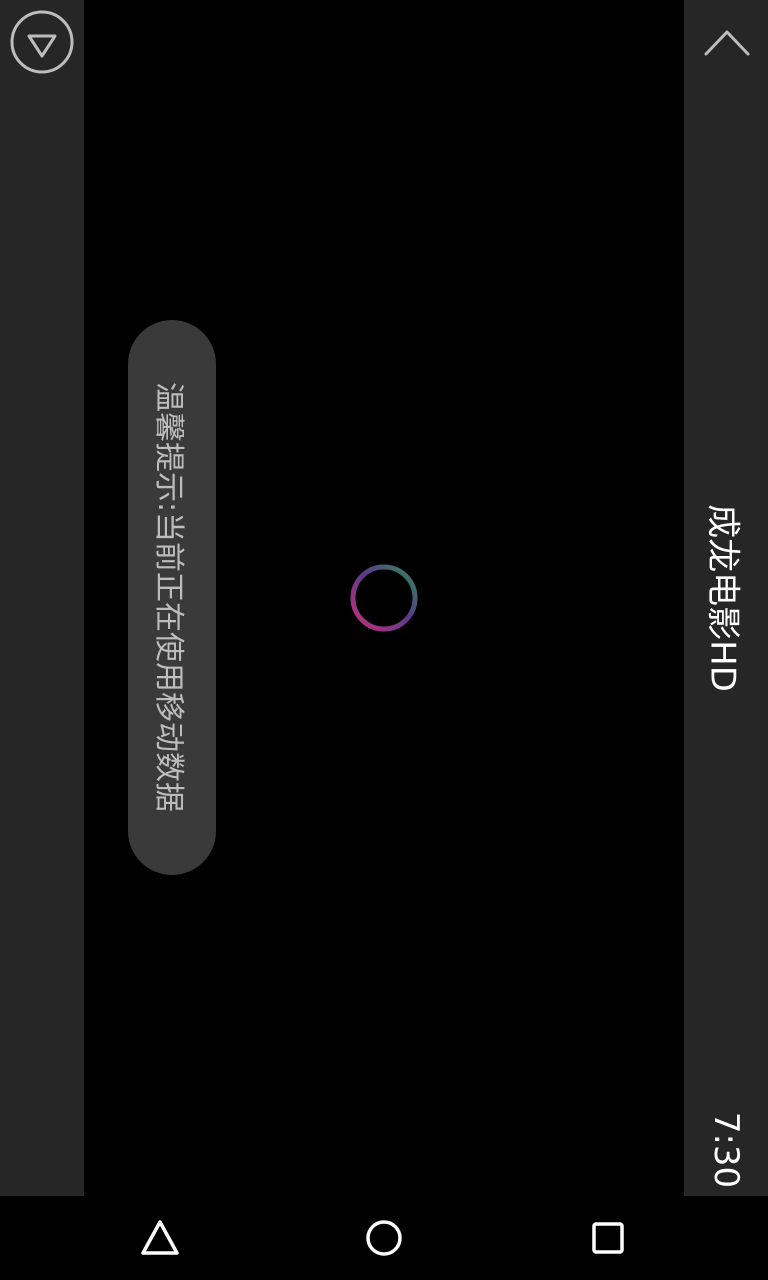  I want to click on home-button, so click(384, 1238).